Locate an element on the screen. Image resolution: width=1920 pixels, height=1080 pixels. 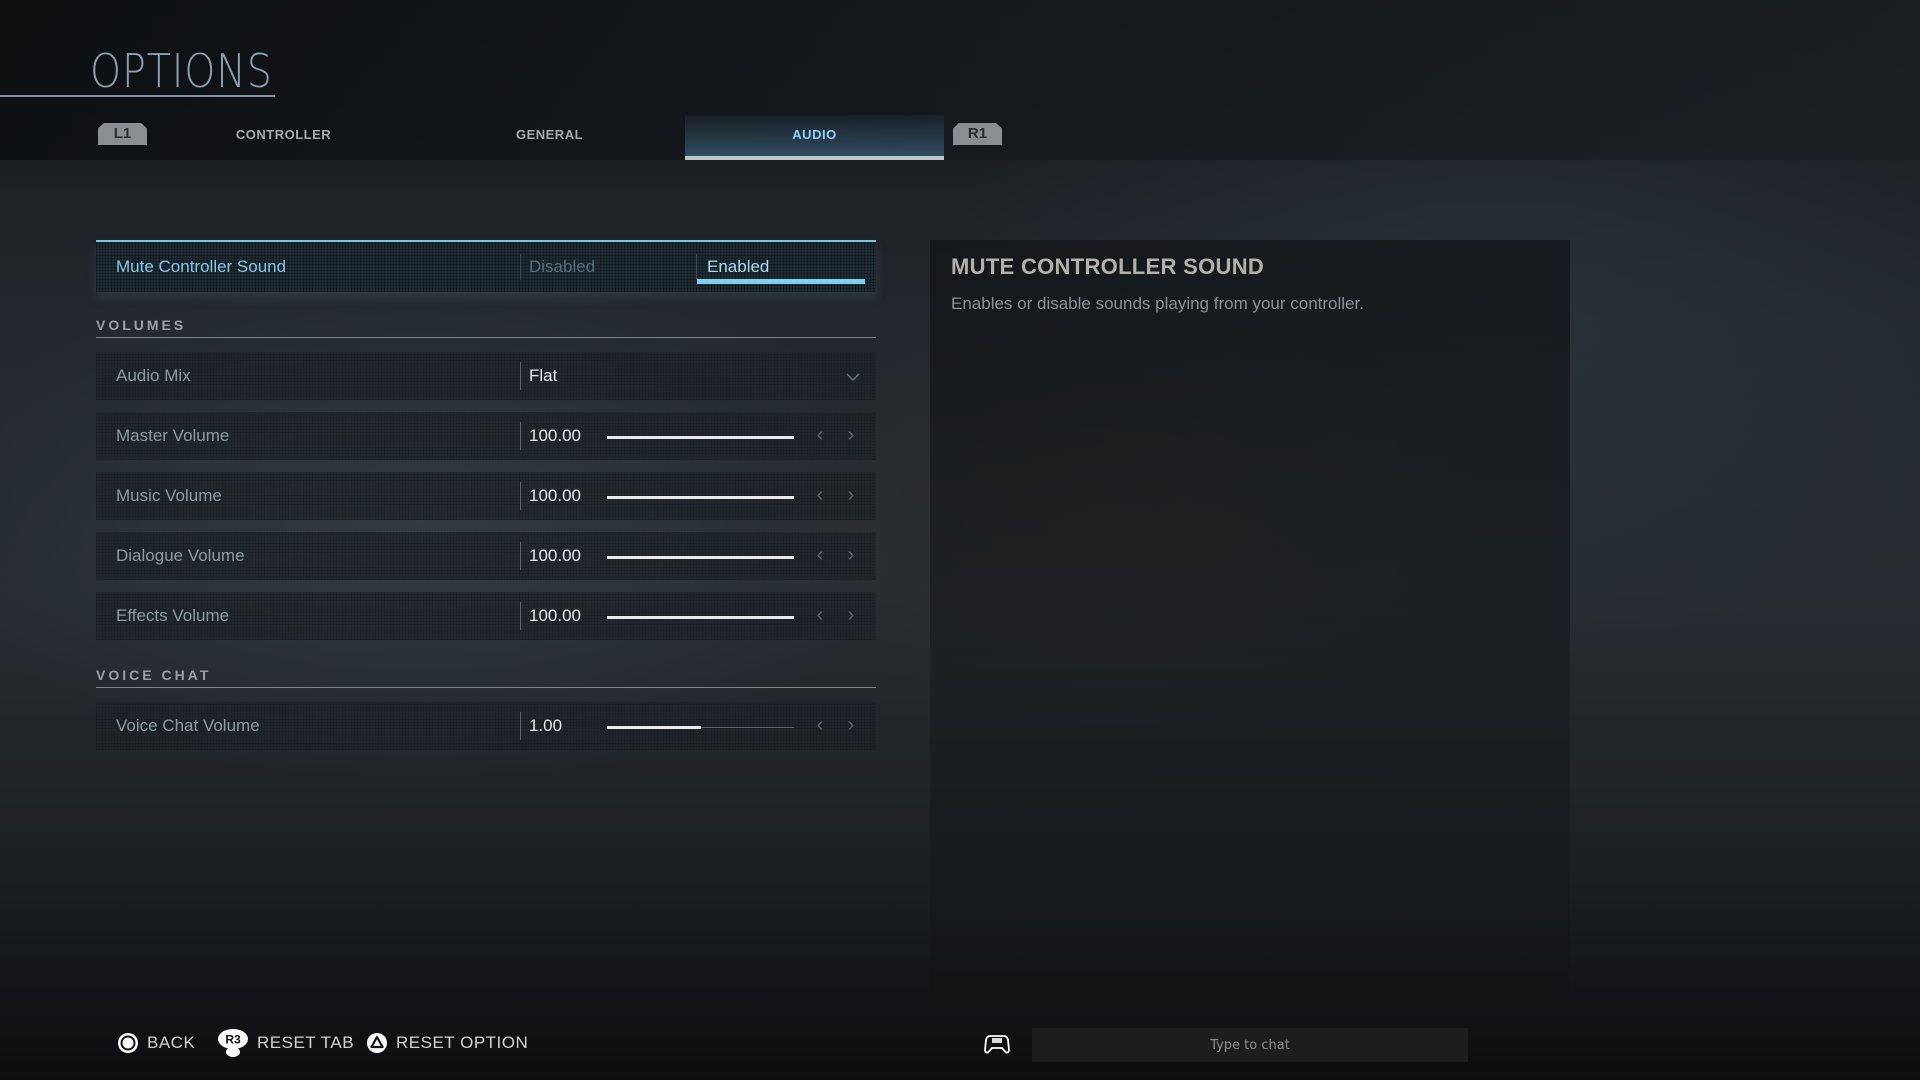
setting-row-effects-volume: Effects Volume 100.00 ‹ › is located at coordinates (486, 616).